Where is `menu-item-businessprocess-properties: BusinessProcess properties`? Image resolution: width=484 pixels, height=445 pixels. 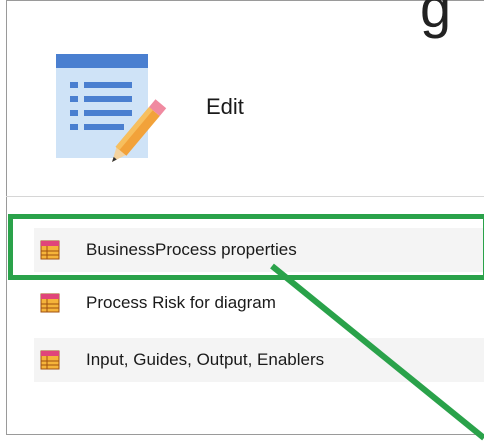 menu-item-businessprocess-properties: BusinessProcess properties is located at coordinates (259, 250).